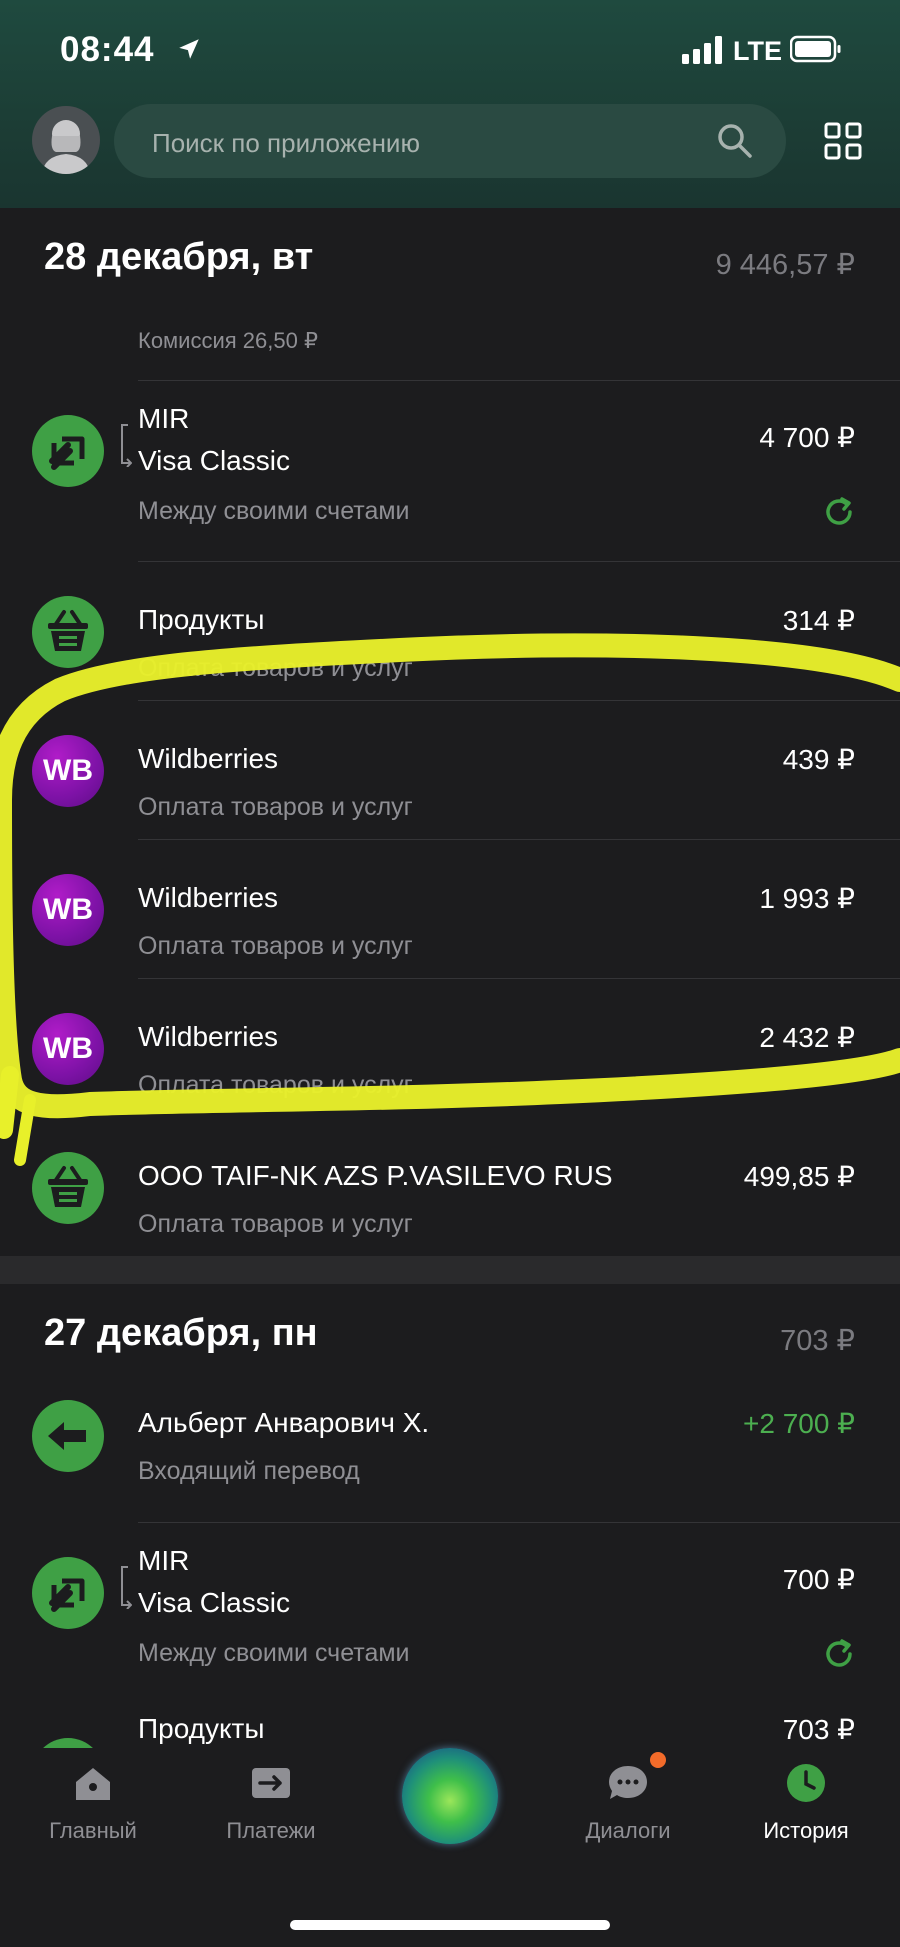 This screenshot has height=1947, width=900. I want to click on location-arrow-icon, so click(189, 49).